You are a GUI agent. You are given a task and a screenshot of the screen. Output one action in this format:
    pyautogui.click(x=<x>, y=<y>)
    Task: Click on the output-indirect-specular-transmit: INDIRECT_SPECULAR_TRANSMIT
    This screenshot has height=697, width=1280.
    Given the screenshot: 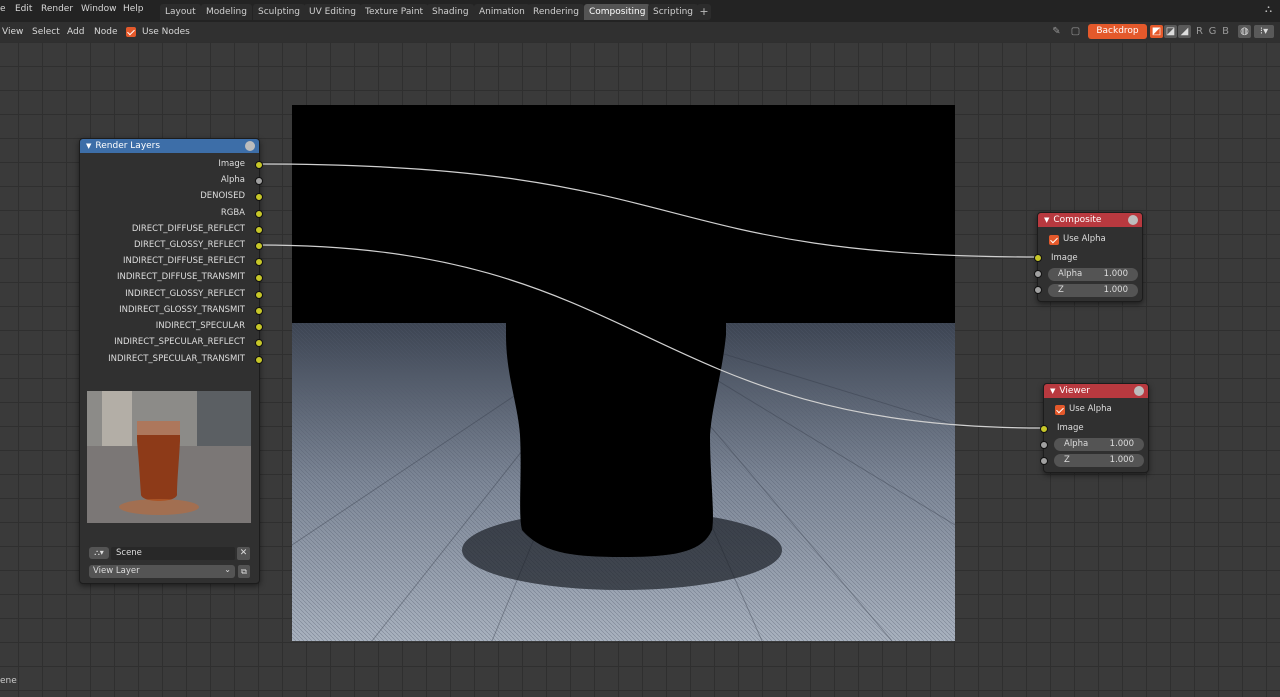 What is the action you would take?
    pyautogui.click(x=176, y=359)
    